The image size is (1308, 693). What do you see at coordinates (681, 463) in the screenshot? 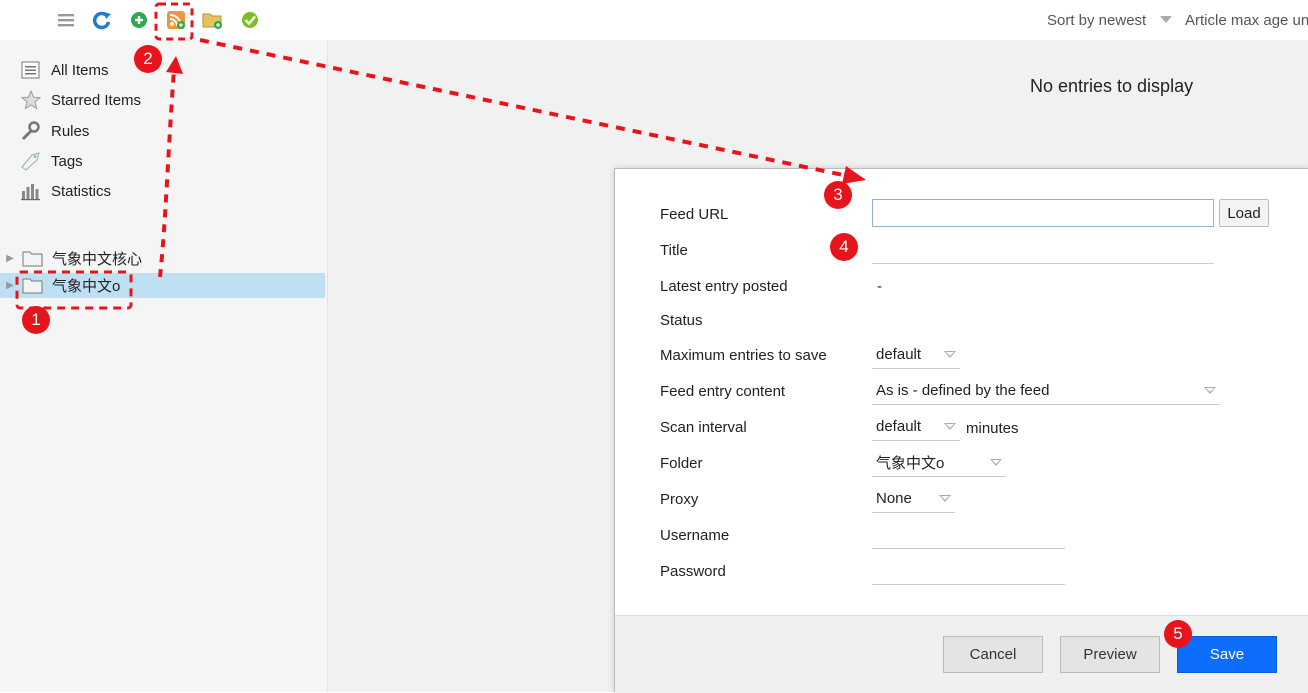
I see `folder-label: Folder` at bounding box center [681, 463].